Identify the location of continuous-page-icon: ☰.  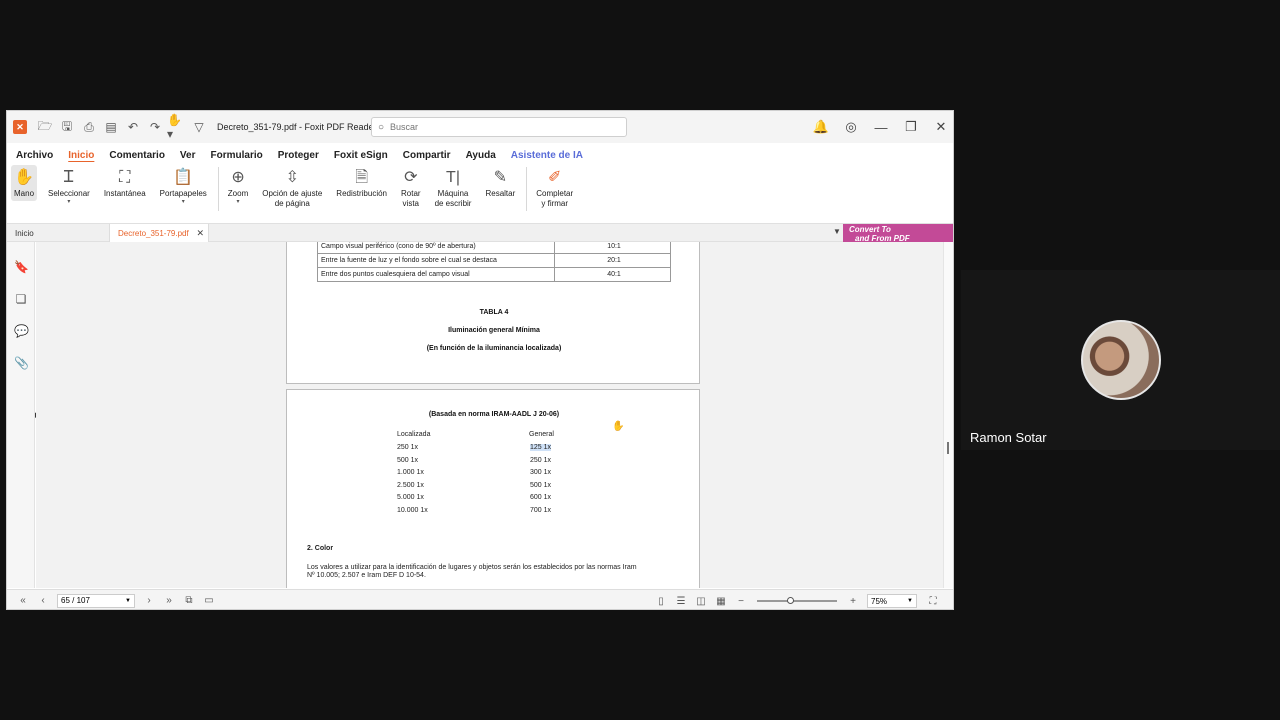
(681, 601).